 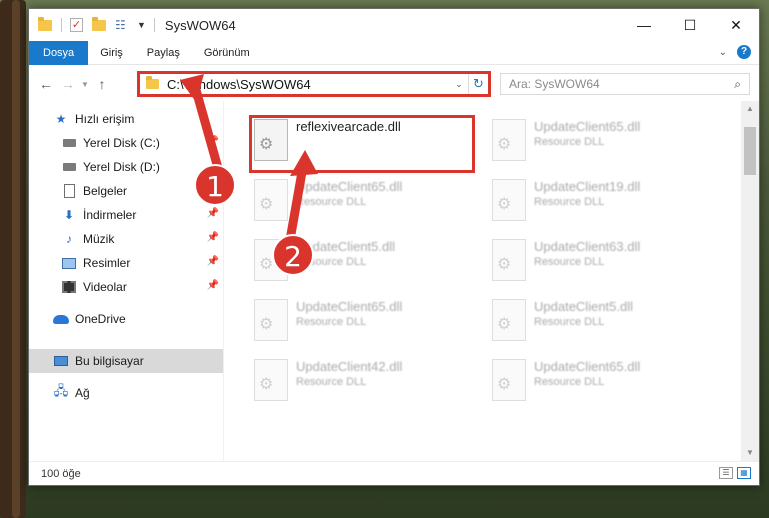 I want to click on file-item: UpdateClient63.dll Resource DLL, so click(x=600, y=263).